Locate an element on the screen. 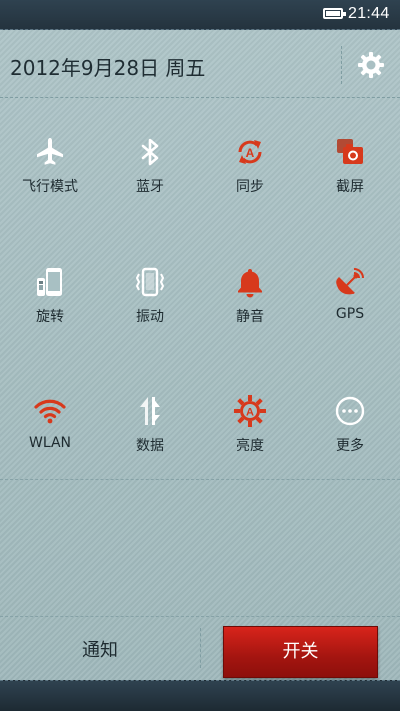 This screenshot has width=400, height=711. date-header: 2012年9月28日 周五 is located at coordinates (200, 64).